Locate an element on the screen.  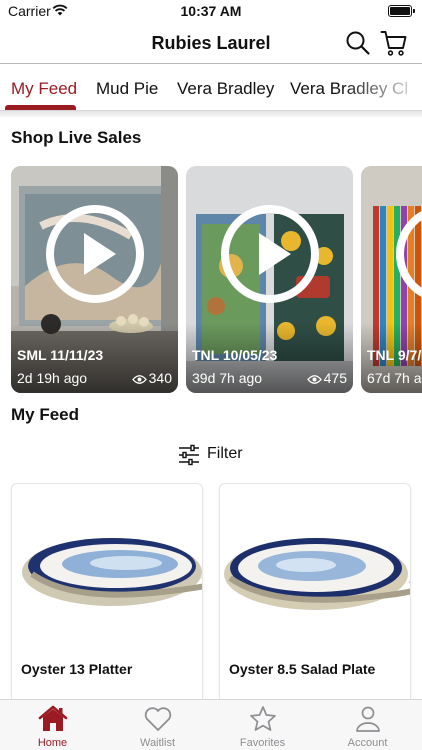
live-sale-card: SML 11/11/23 2d 19h ago 340 is located at coordinates (94, 279).